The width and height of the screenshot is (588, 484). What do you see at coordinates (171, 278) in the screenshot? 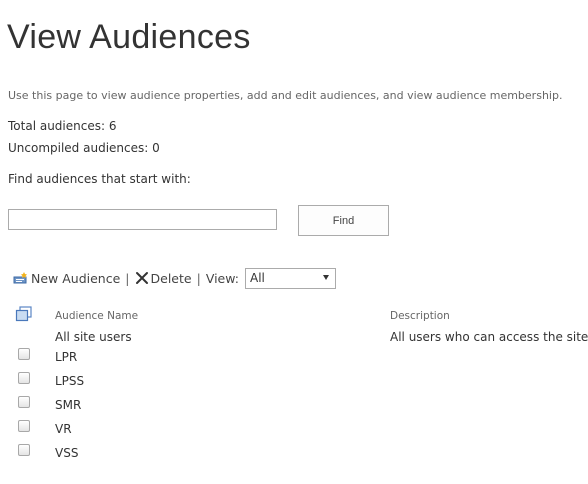
I see `delete-label: Delete` at bounding box center [171, 278].